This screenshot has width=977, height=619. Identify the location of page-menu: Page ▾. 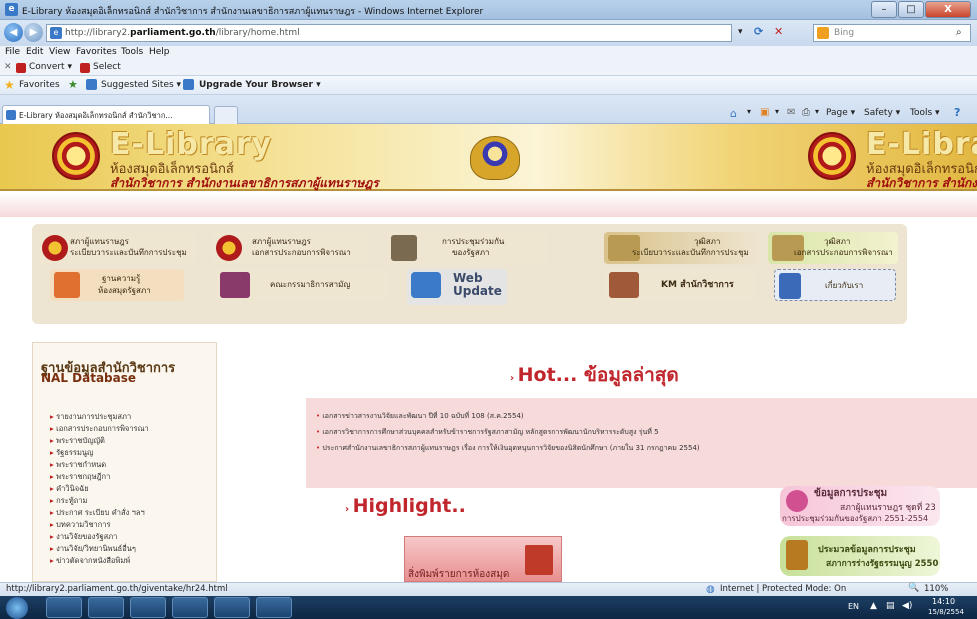
(840, 113).